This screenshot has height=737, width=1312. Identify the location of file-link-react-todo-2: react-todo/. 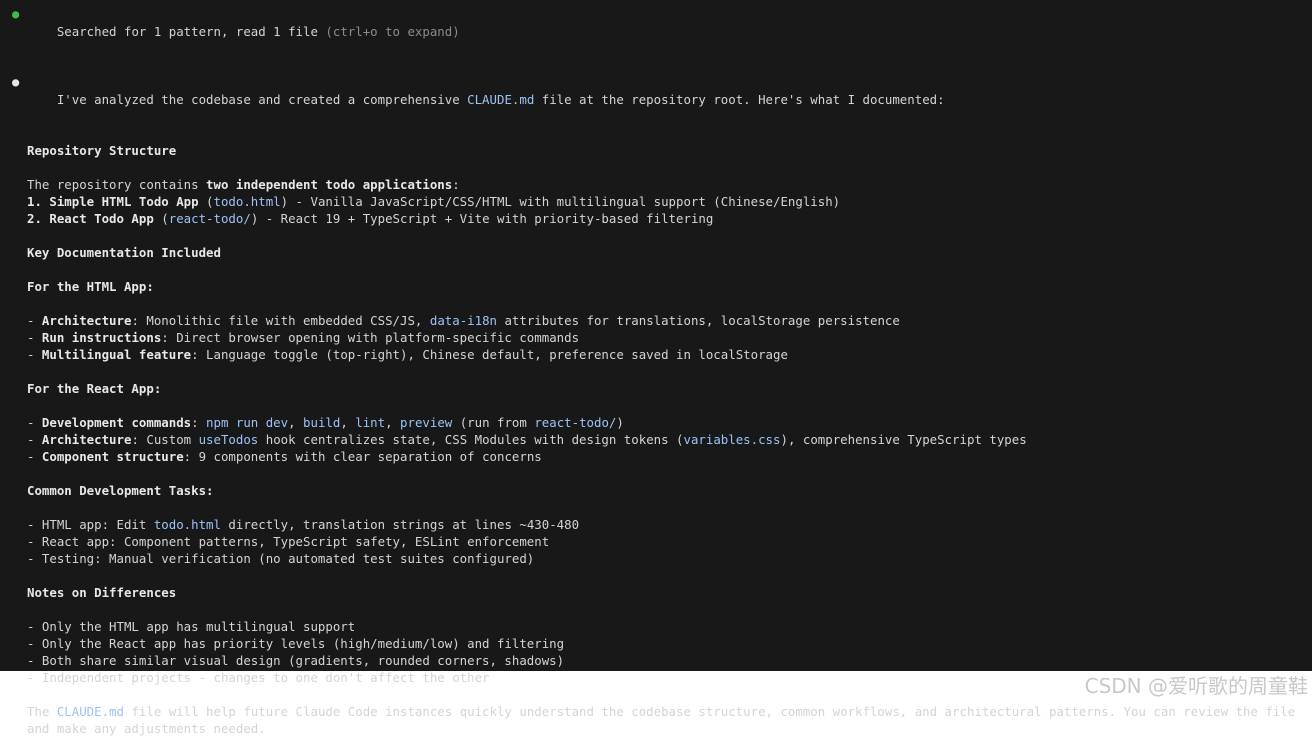
(575, 422).